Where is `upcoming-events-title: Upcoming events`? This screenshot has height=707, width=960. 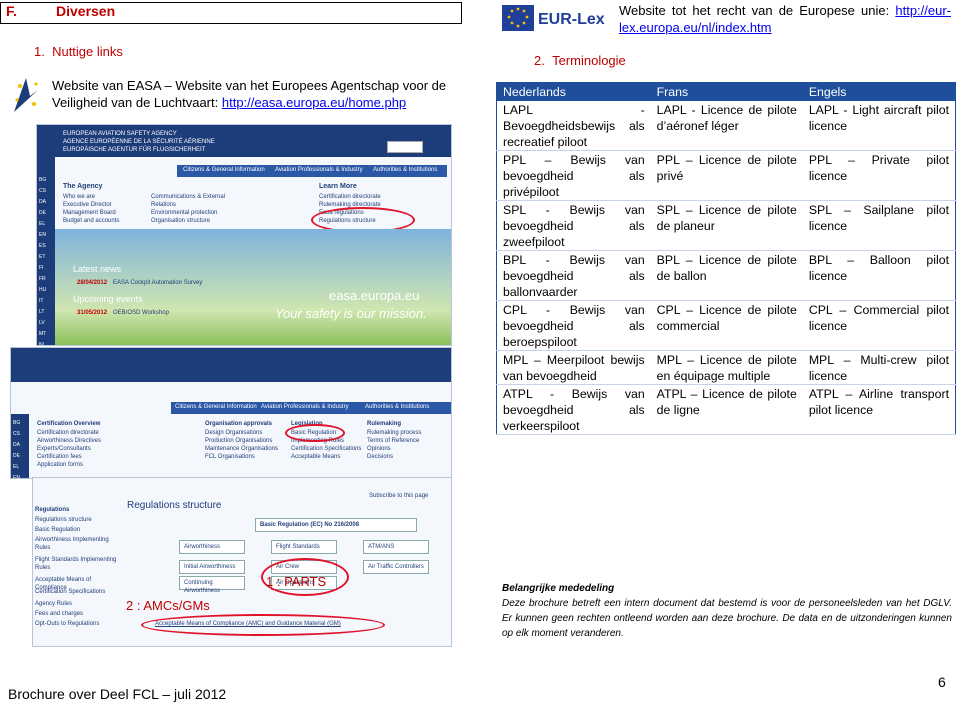
upcoming-events-title: Upcoming events is located at coordinates (108, 299).